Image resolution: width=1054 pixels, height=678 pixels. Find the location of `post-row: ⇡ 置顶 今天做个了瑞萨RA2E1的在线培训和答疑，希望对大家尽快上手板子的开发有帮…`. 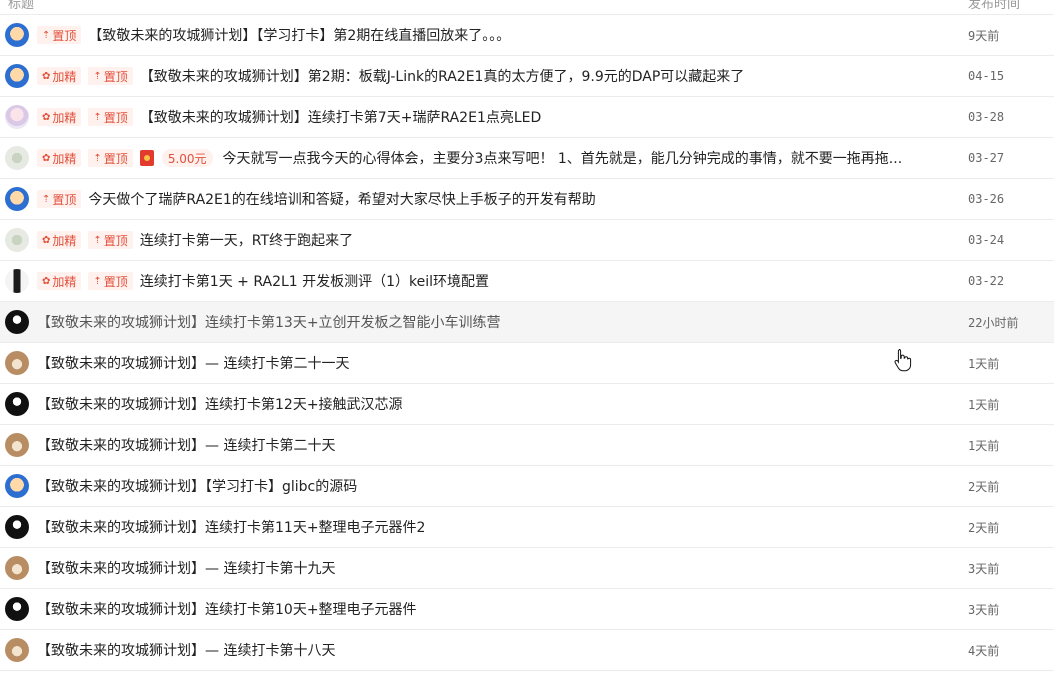

post-row: ⇡ 置顶 今天做个了瑞萨RA2E1的在线培训和答疑，希望对大家尽快上手板子的开发有帮… is located at coordinates (527, 199).